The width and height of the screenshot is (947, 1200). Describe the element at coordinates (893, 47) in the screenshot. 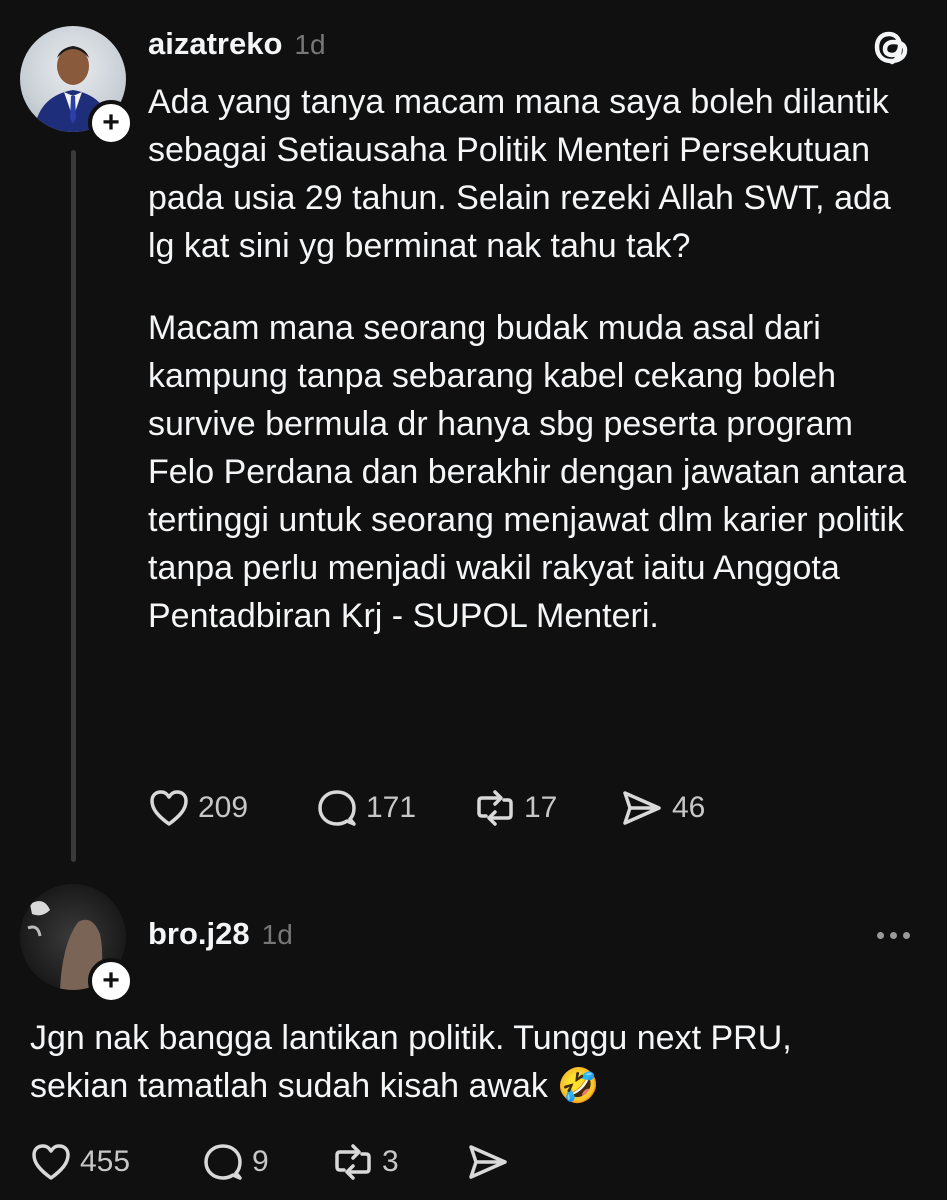

I see `threads-logo-icon` at that location.